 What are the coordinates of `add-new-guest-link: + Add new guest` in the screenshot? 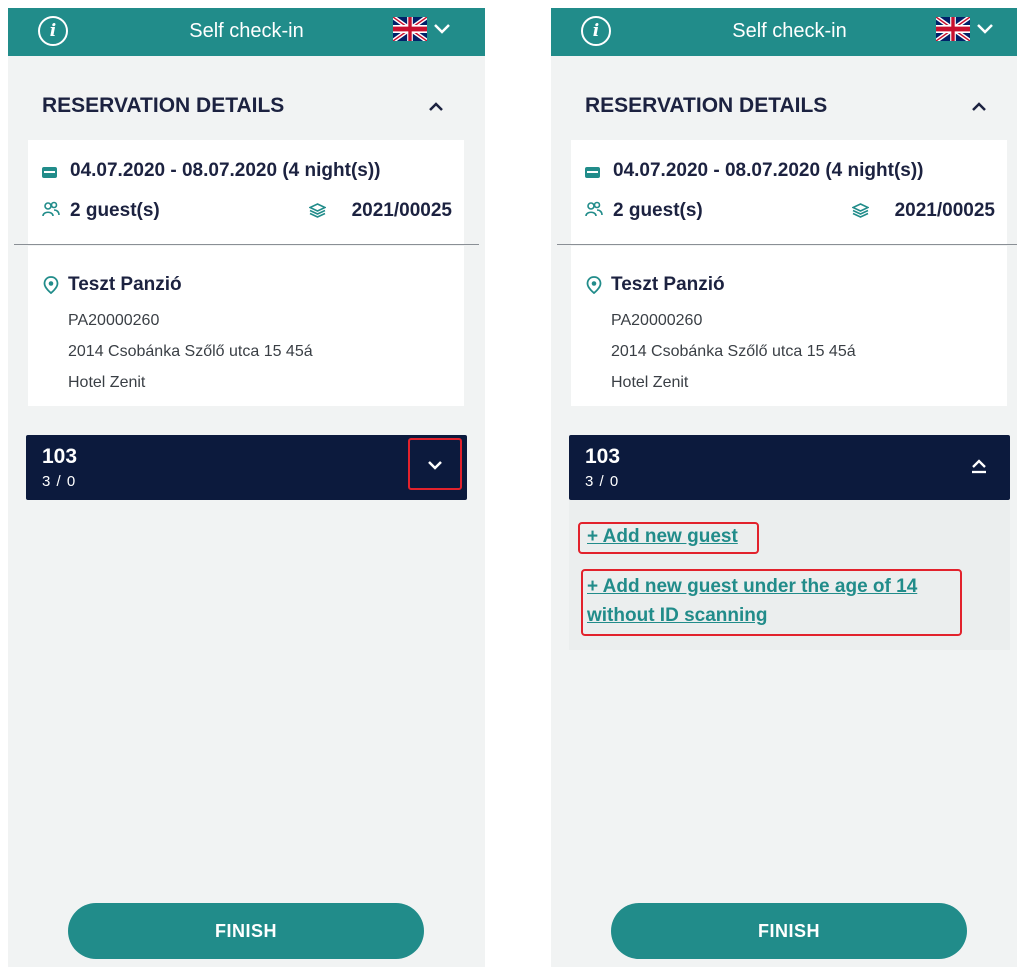 It's located at (662, 536).